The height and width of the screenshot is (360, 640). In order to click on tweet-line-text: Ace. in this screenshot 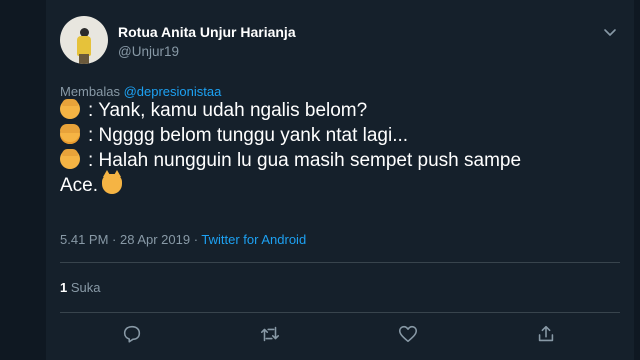, I will do `click(79, 185)`.